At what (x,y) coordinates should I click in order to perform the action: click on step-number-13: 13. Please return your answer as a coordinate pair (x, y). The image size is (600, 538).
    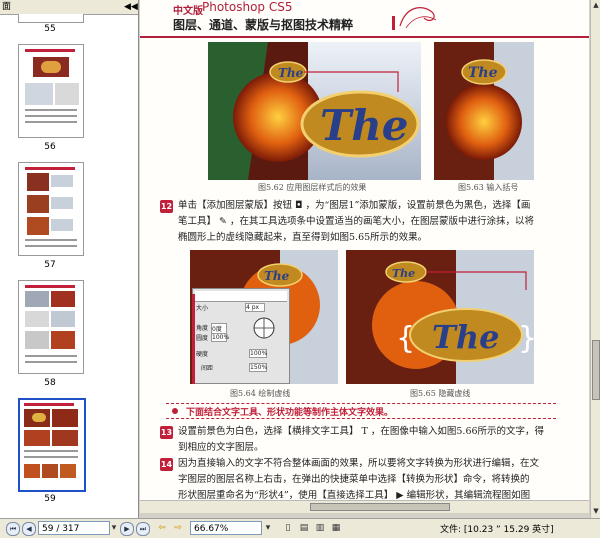
    Looking at the image, I should click on (166, 432).